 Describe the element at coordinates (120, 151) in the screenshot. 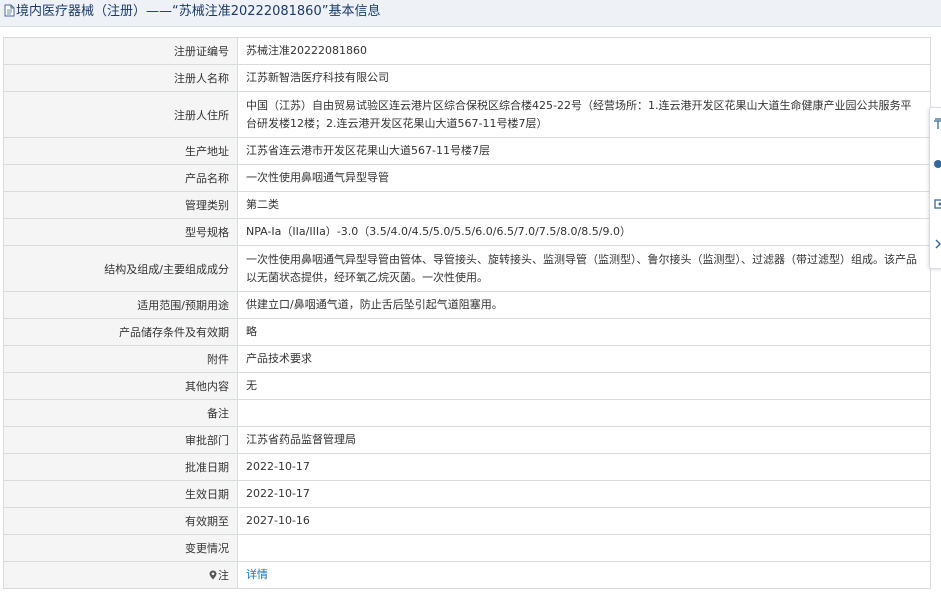

I see `row-label: 生产地址` at that location.